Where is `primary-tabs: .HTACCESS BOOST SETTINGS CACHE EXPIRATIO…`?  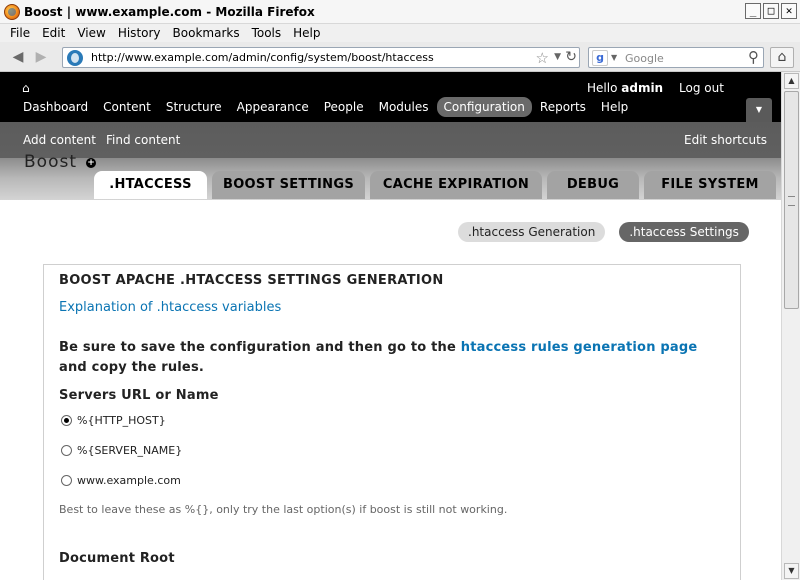
primary-tabs: .HTACCESS BOOST SETTINGS CACHE EXPIRATIO… is located at coordinates (437, 185).